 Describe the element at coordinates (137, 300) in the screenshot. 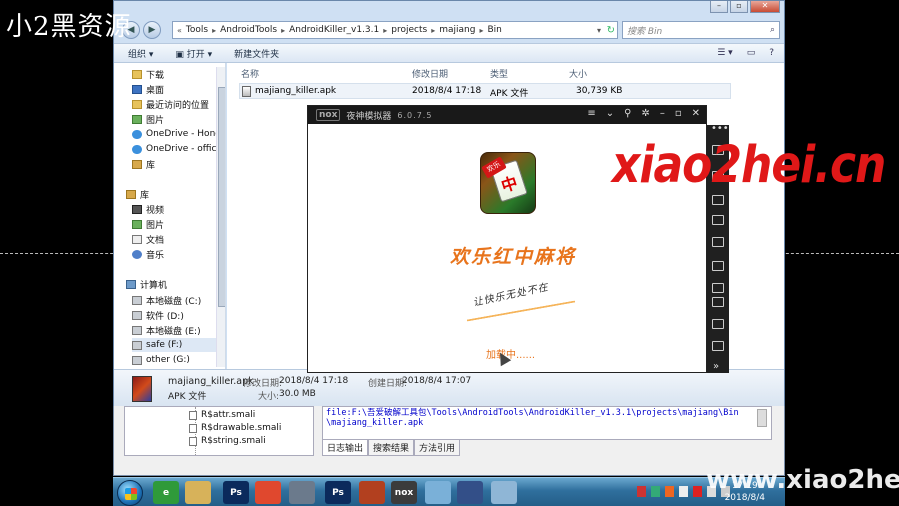

I see `disk-icon` at that location.